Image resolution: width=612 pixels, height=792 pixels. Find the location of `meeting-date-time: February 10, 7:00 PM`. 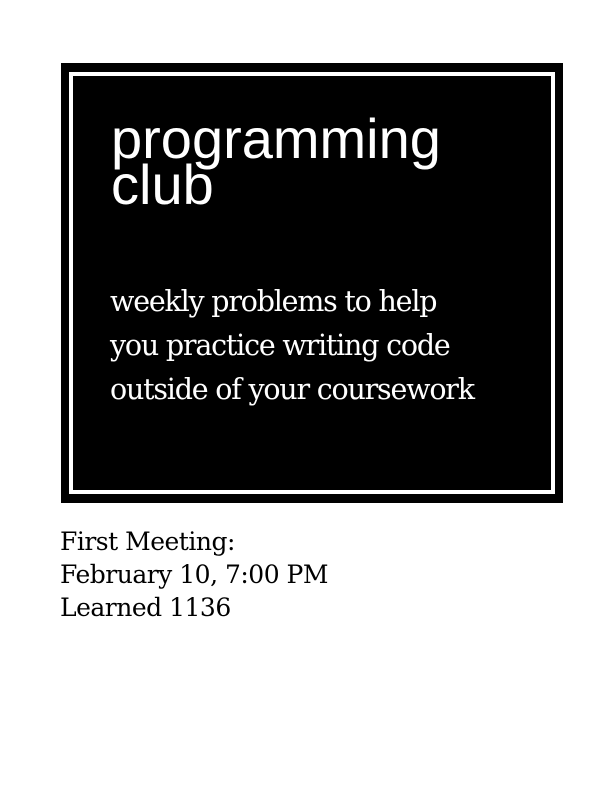

meeting-date-time: February 10, 7:00 PM is located at coordinates (194, 574).